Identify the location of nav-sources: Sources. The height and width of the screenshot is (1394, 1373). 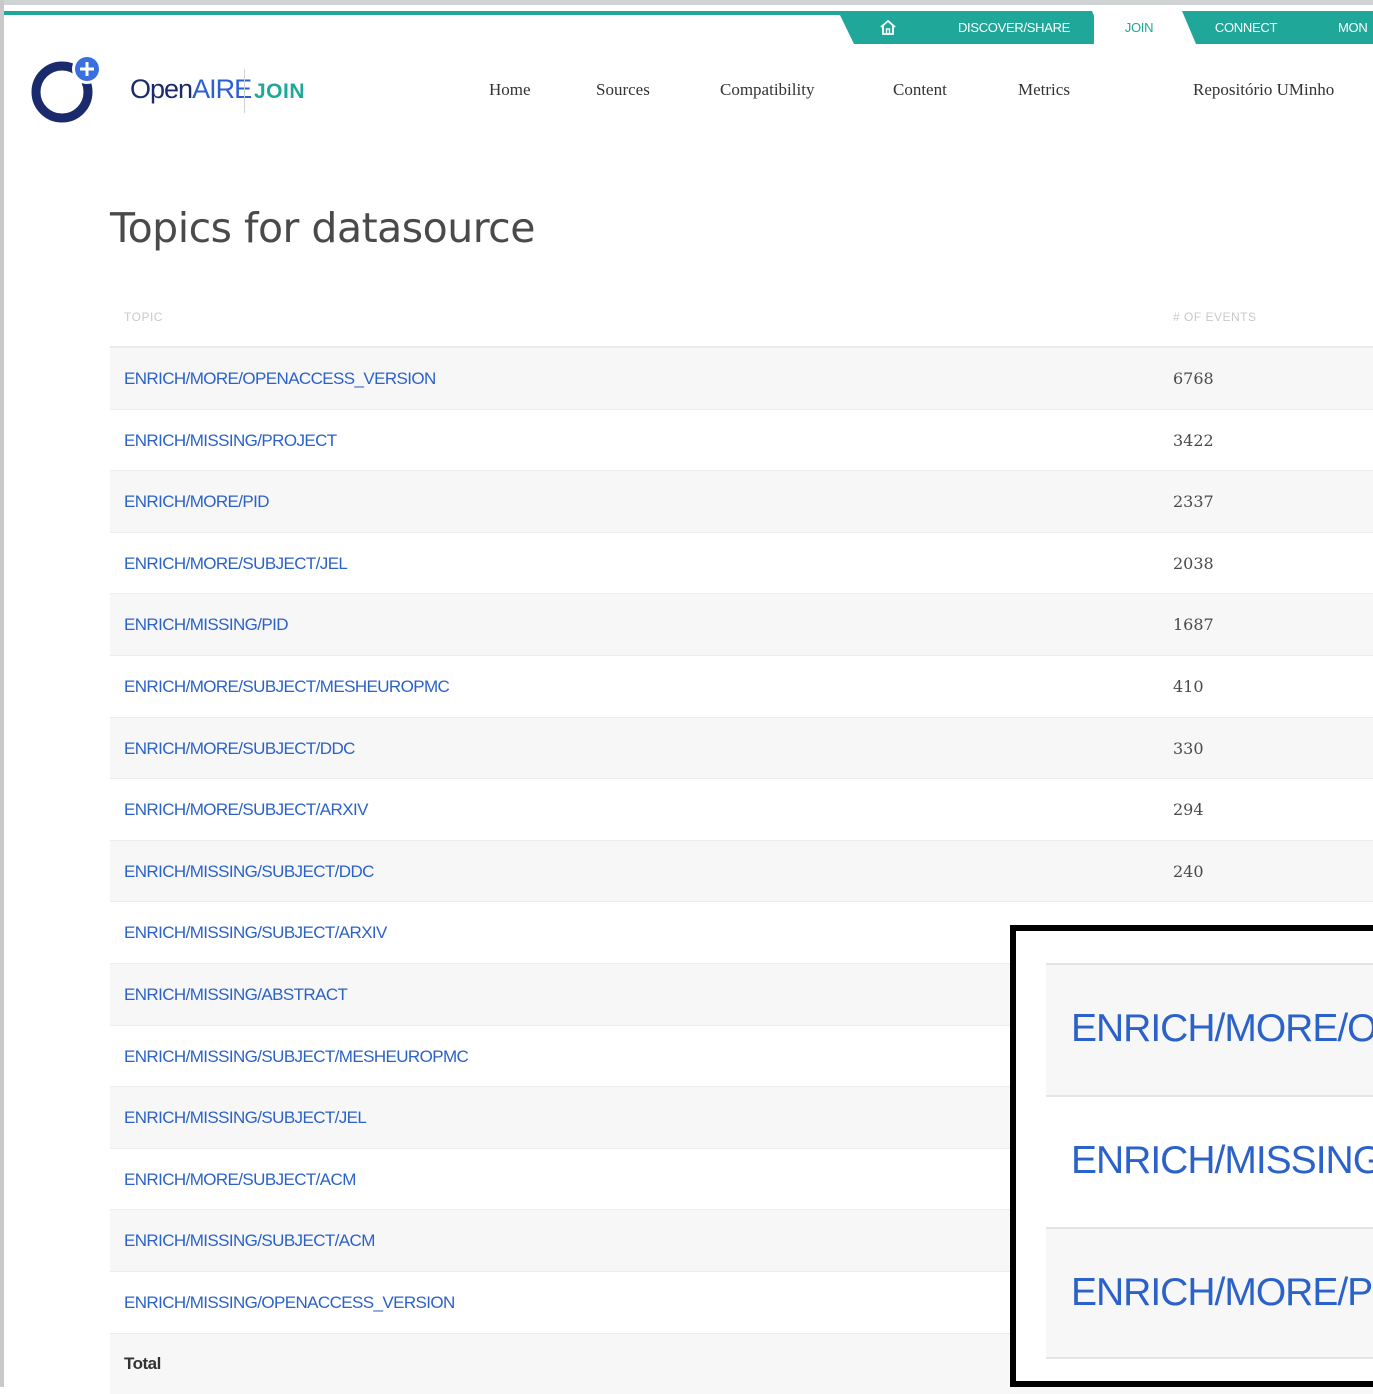
(623, 90).